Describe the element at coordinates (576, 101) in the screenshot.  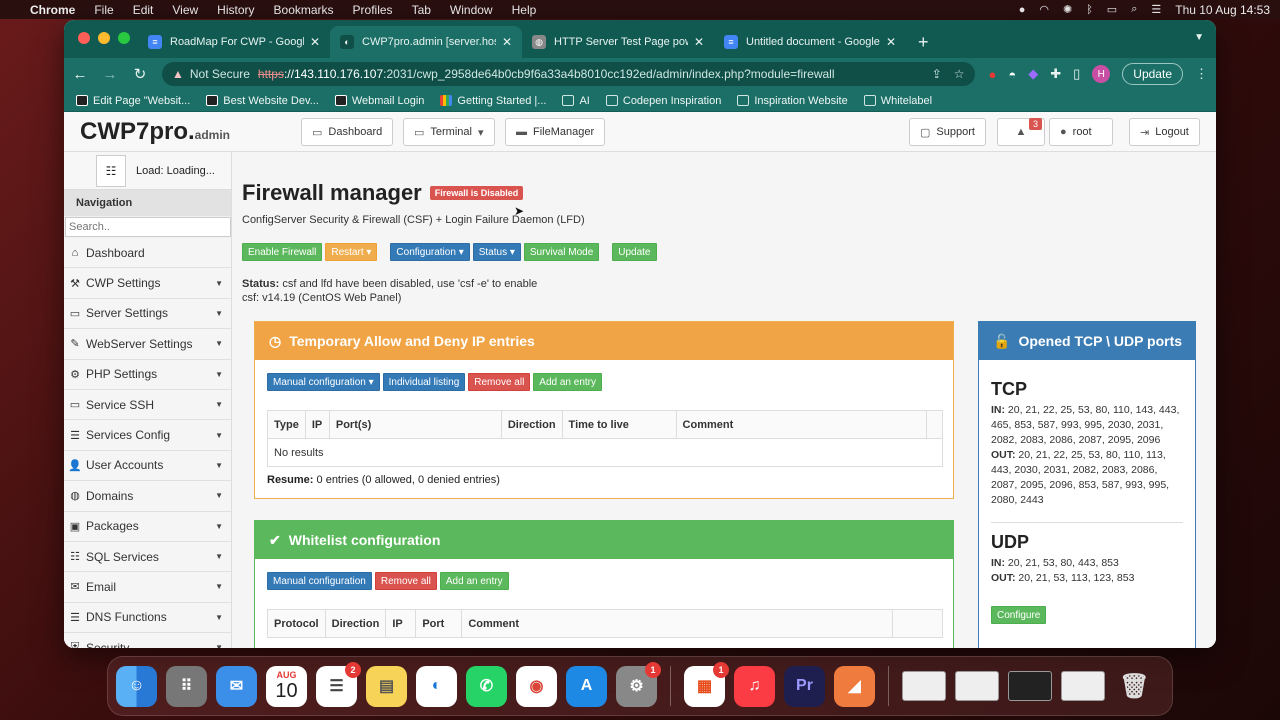
I see `bookmark-folder: AI` at that location.